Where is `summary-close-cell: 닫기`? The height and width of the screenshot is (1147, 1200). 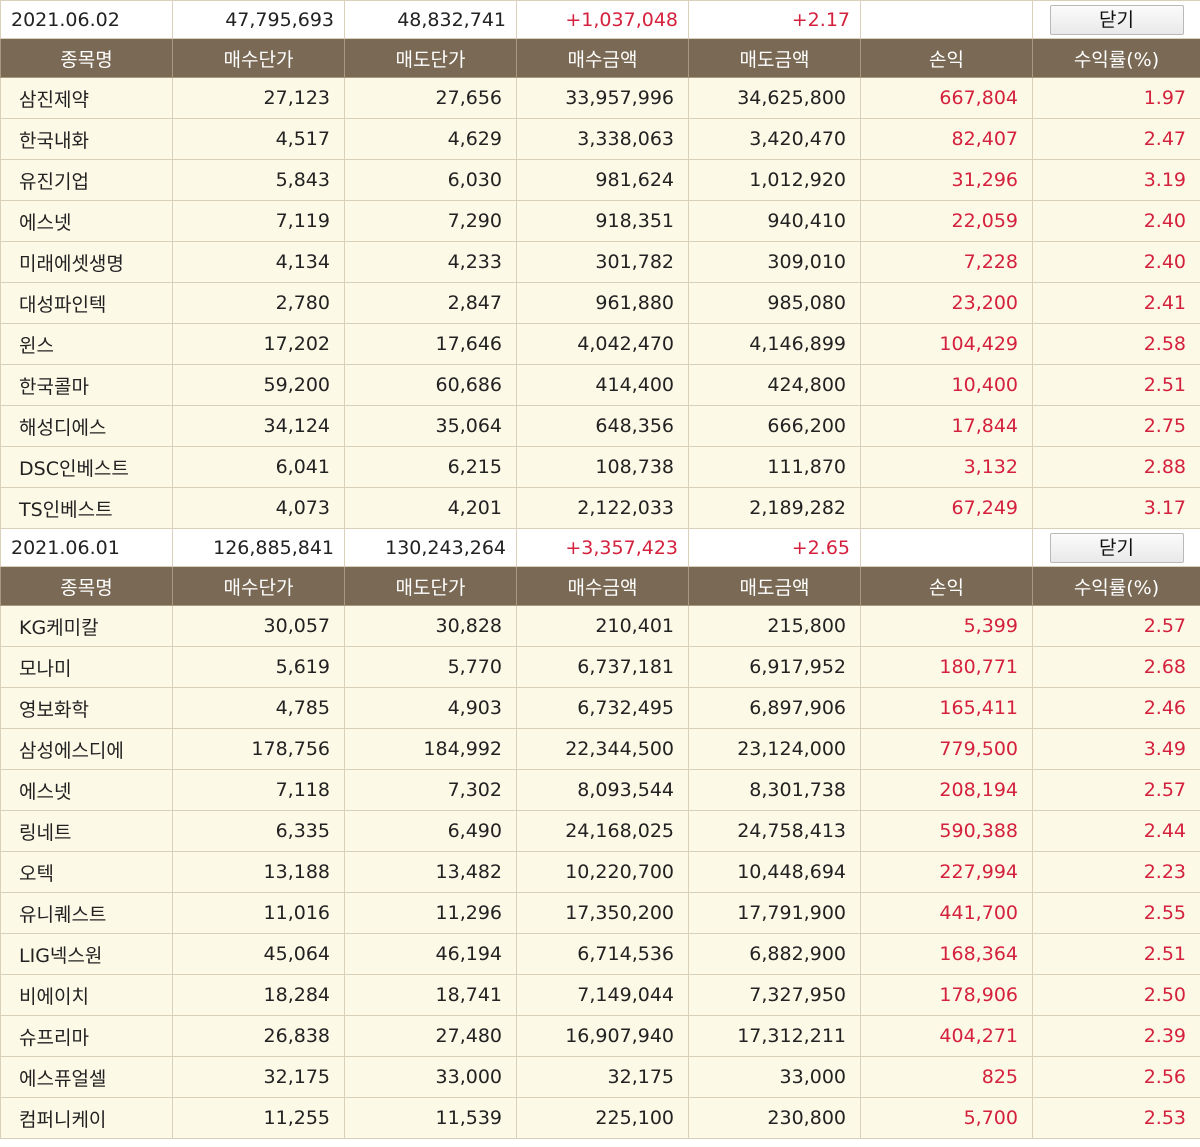 summary-close-cell: 닫기 is located at coordinates (1116, 19).